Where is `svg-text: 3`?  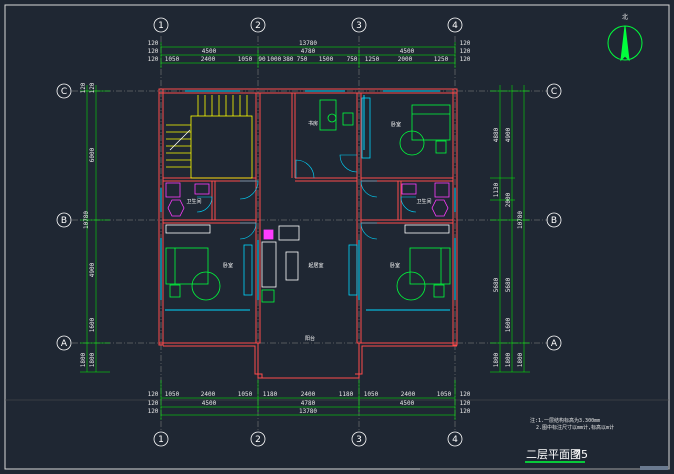 svg-text: 3 is located at coordinates (359, 440).